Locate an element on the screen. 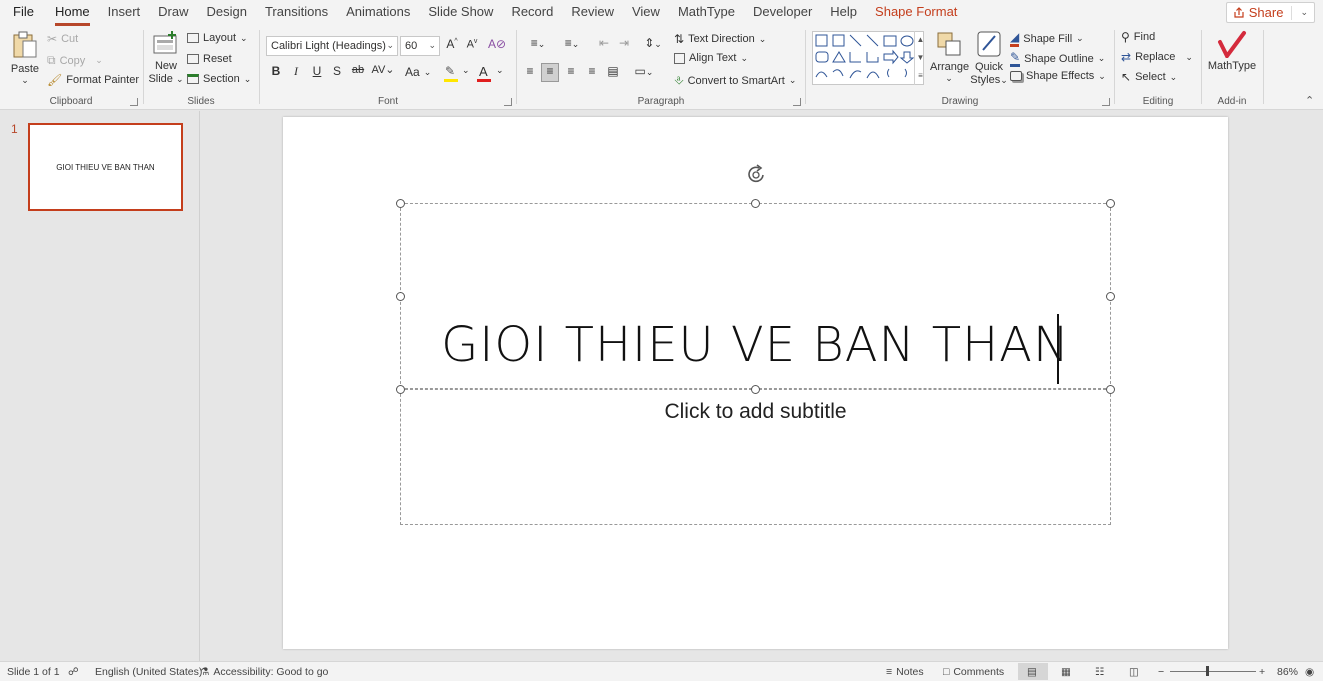 This screenshot has height=681, width=1323. strikethrough-icon: ab is located at coordinates (358, 70).